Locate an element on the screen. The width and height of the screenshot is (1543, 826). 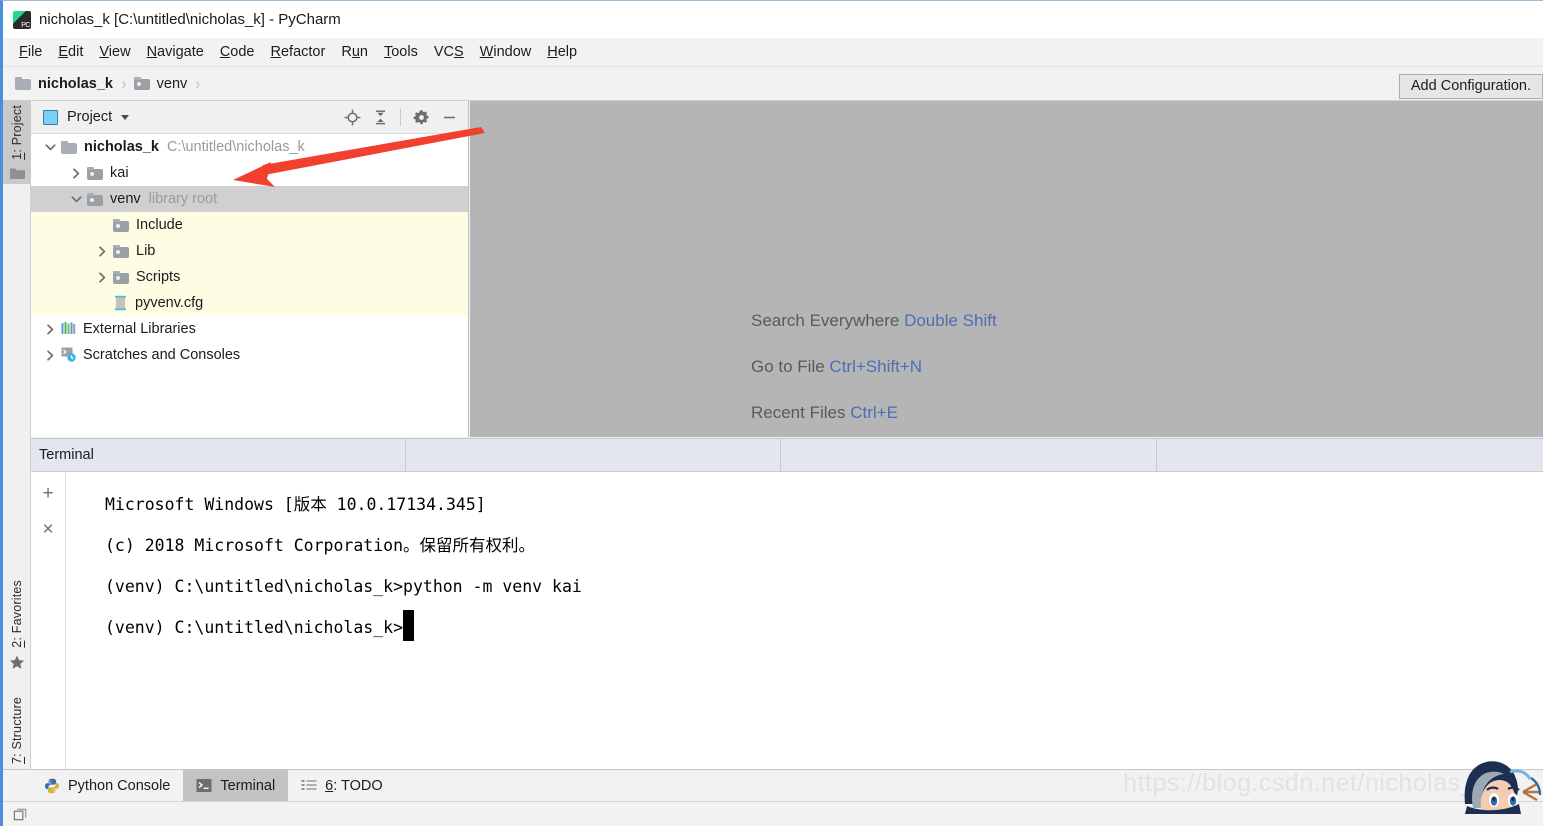
editor-hint: Go to File Ctrl+Shift+N is located at coordinates (874, 367).